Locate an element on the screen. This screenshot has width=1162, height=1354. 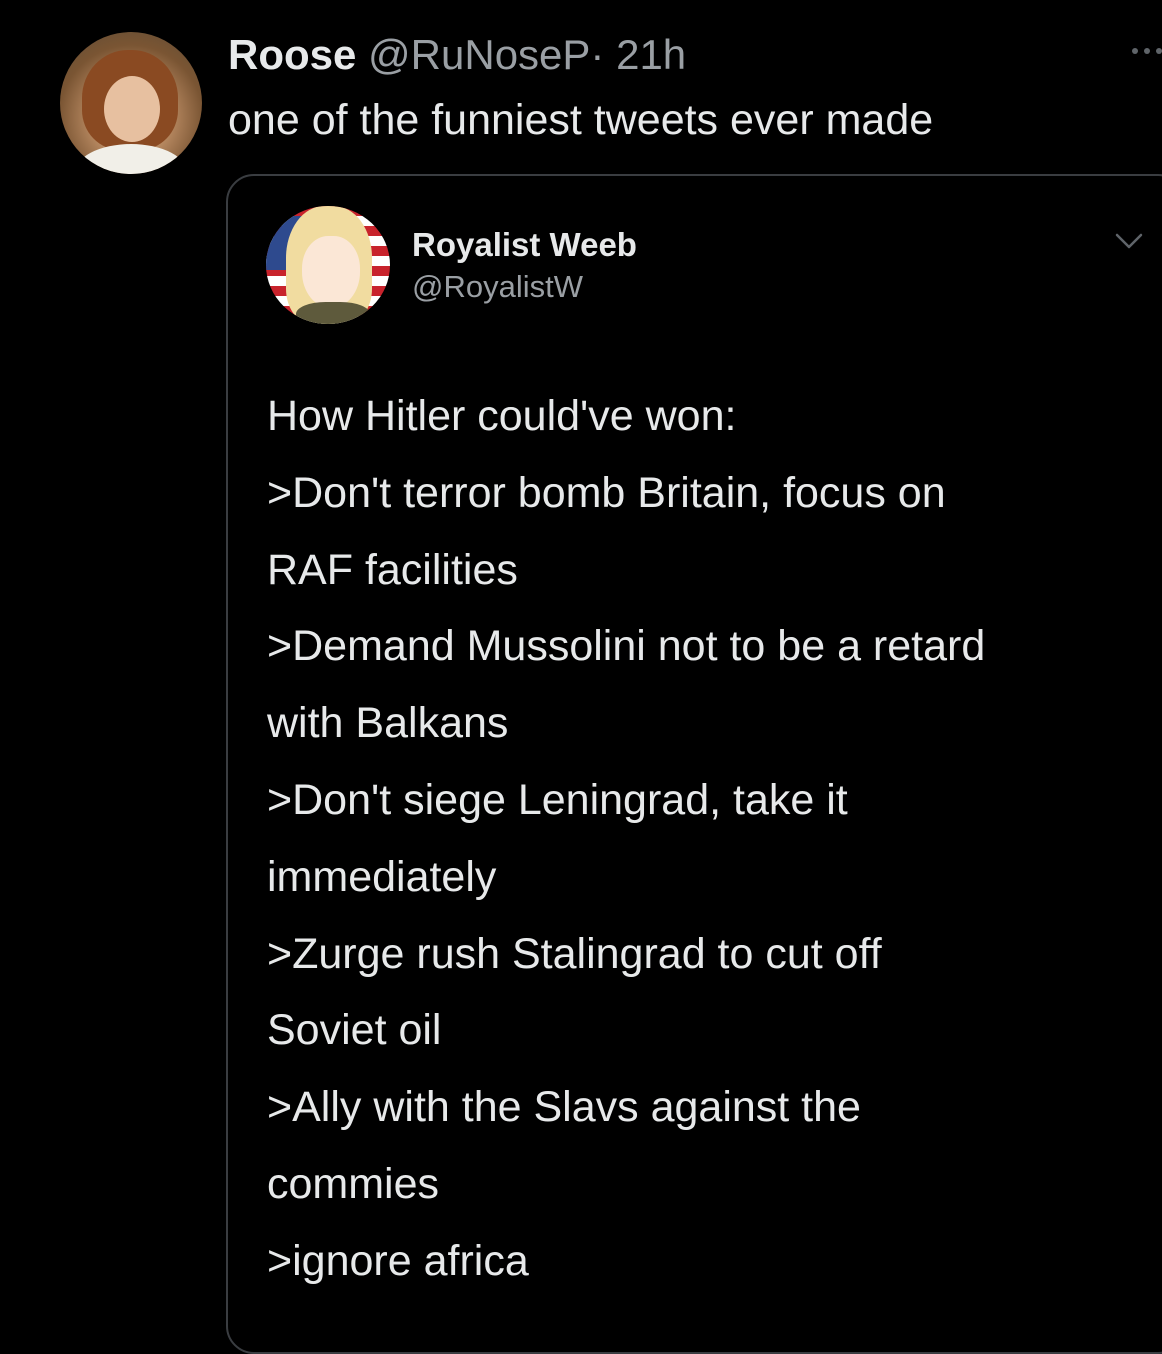
quoted-text-line: >Demand Mussolini not to be a retard is located at coordinates (626, 646).